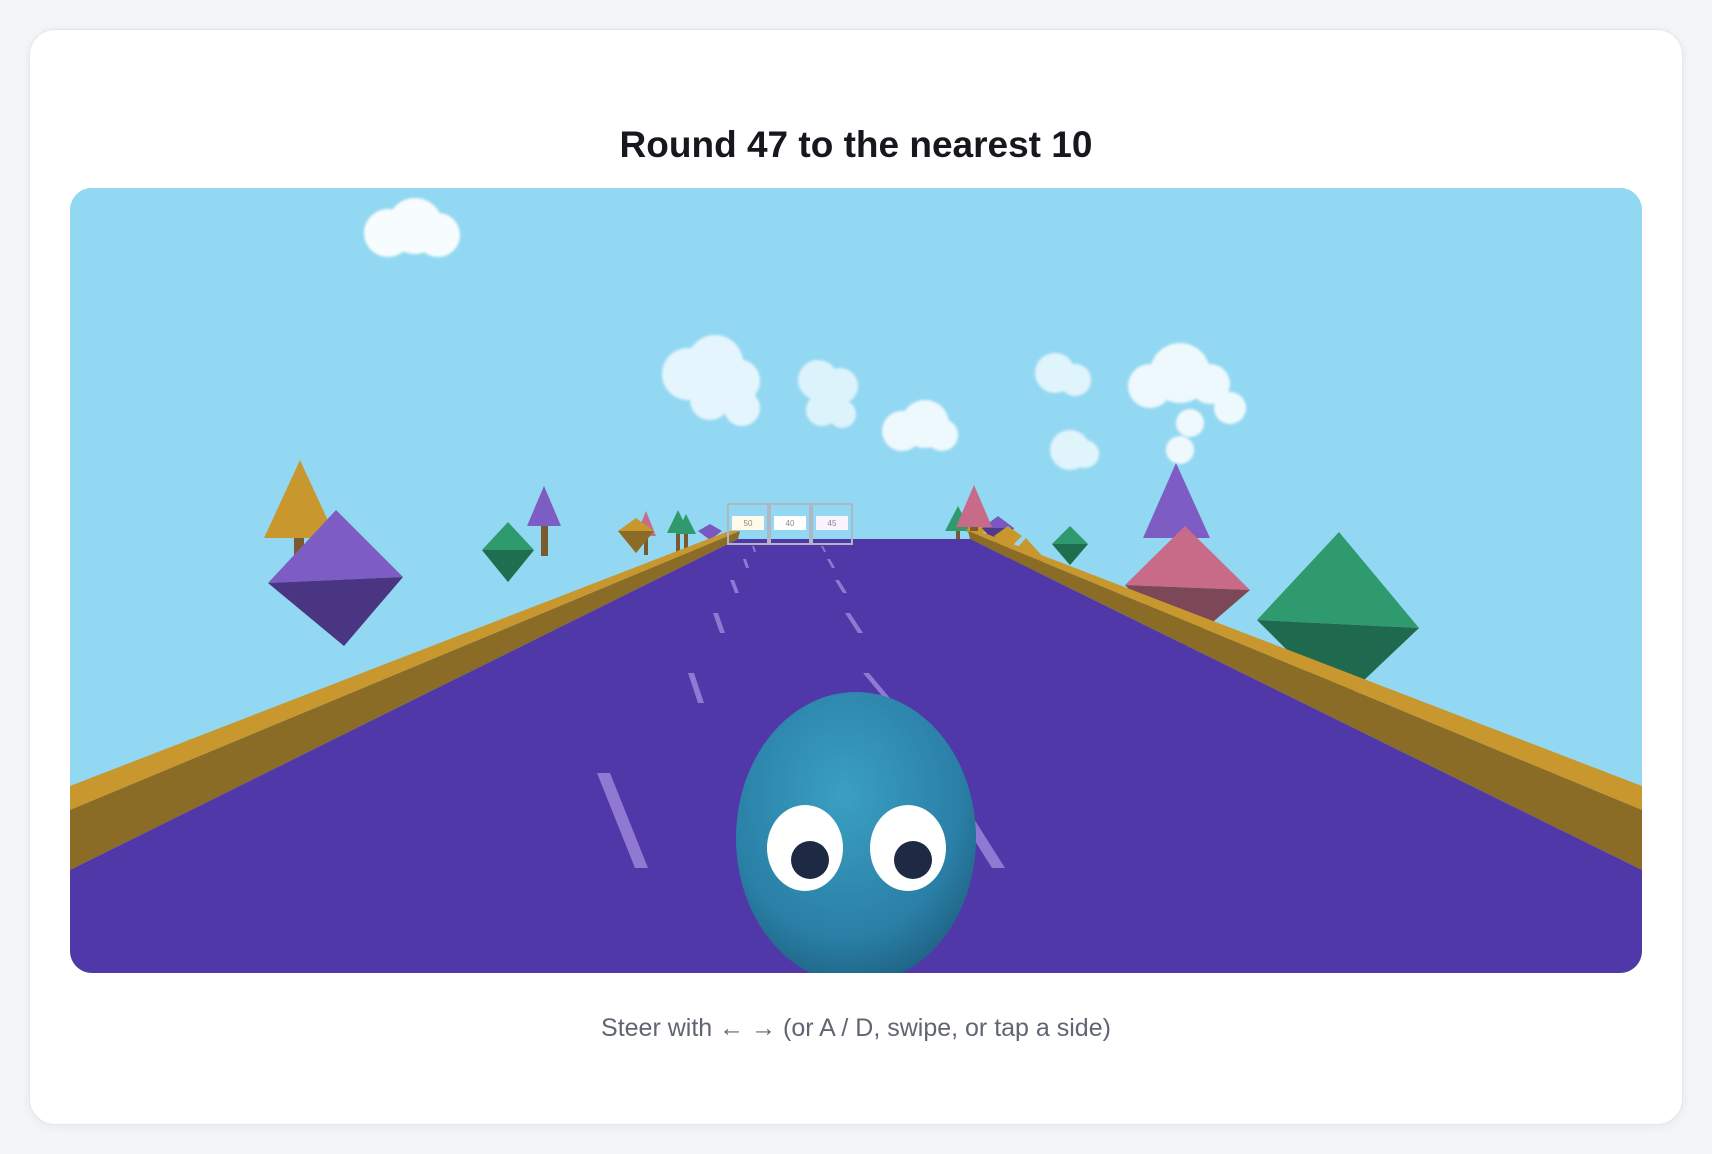 Image resolution: width=1712 pixels, height=1154 pixels. What do you see at coordinates (856, 832) in the screenshot?
I see `player-character` at bounding box center [856, 832].